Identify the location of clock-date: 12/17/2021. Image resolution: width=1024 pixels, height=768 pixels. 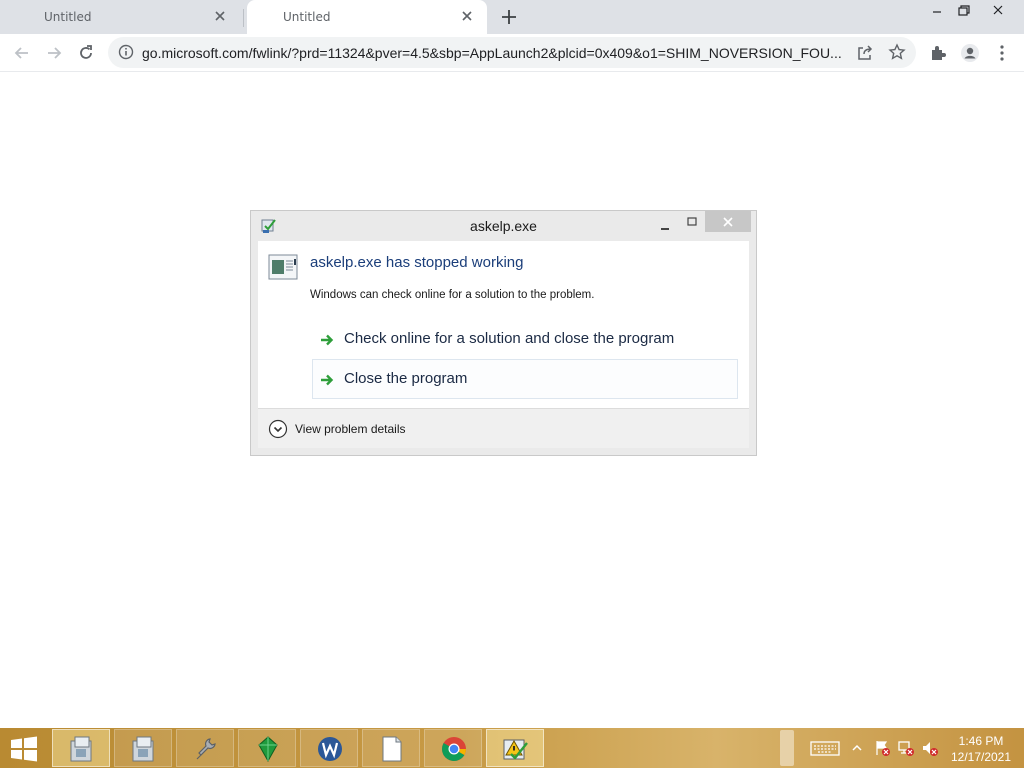
(981, 757).